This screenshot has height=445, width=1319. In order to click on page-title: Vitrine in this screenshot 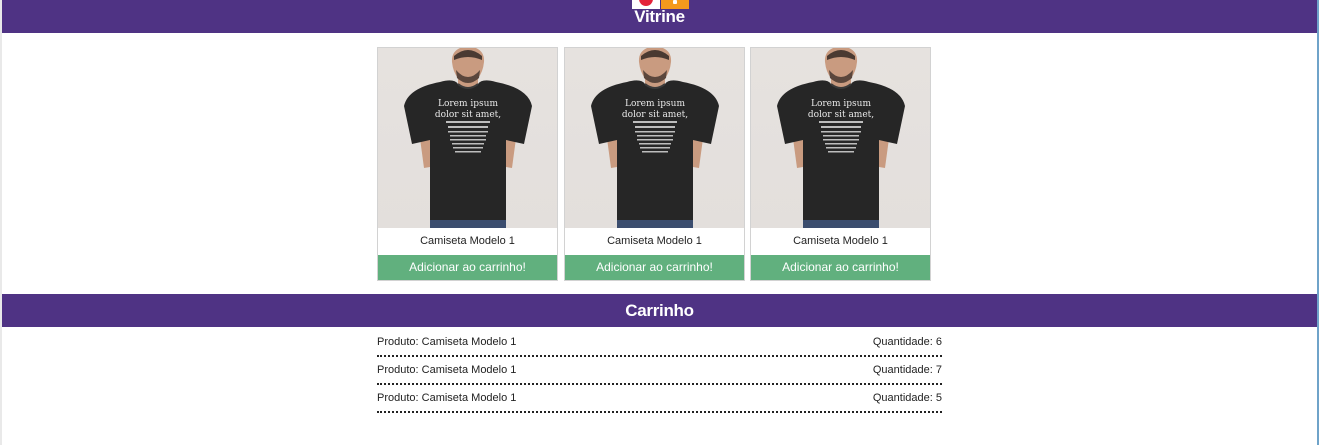, I will do `click(659, 16)`.